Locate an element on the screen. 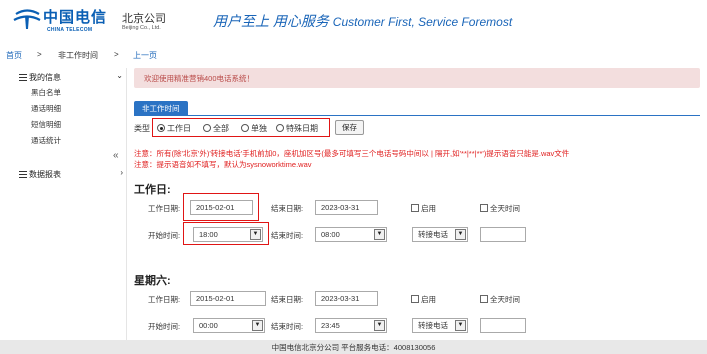 The width and height of the screenshot is (707, 354). welcome-banner: 欢迎使用精准营销400电话系统！ is located at coordinates (417, 78).